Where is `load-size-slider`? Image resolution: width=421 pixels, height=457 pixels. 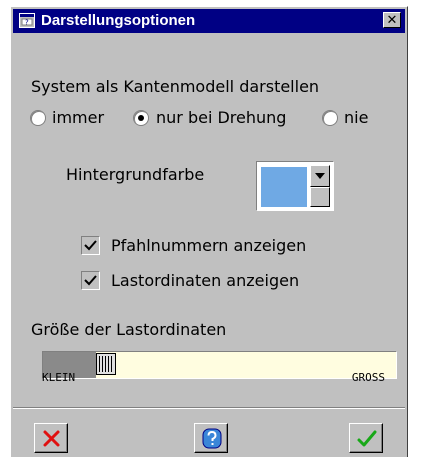
load-size-slider is located at coordinates (219, 365).